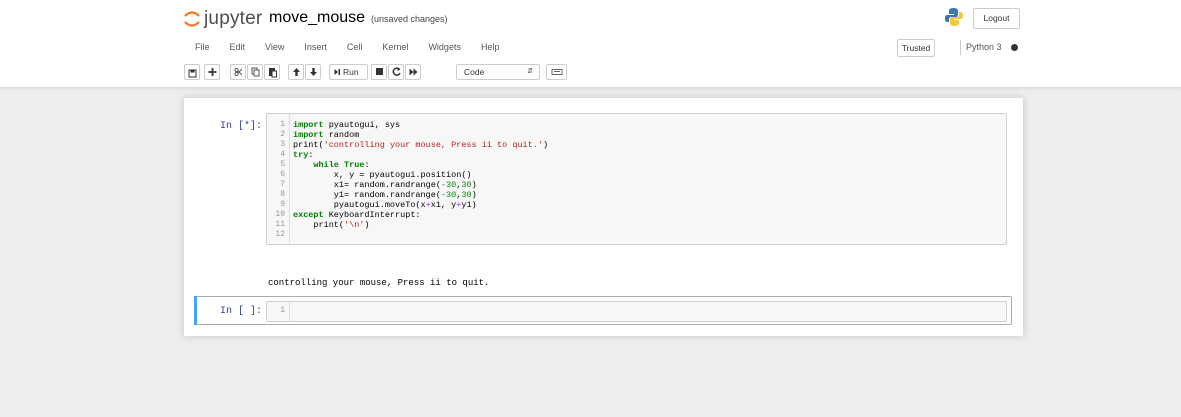 The height and width of the screenshot is (417, 1181). I want to click on insert-cell-button, so click(212, 72).